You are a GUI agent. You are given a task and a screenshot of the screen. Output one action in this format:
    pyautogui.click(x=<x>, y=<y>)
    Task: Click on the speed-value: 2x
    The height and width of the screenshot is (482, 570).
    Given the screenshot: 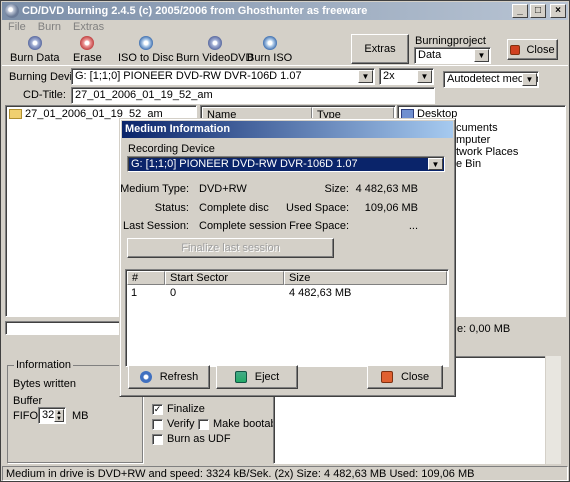 What is the action you would take?
    pyautogui.click(x=389, y=76)
    